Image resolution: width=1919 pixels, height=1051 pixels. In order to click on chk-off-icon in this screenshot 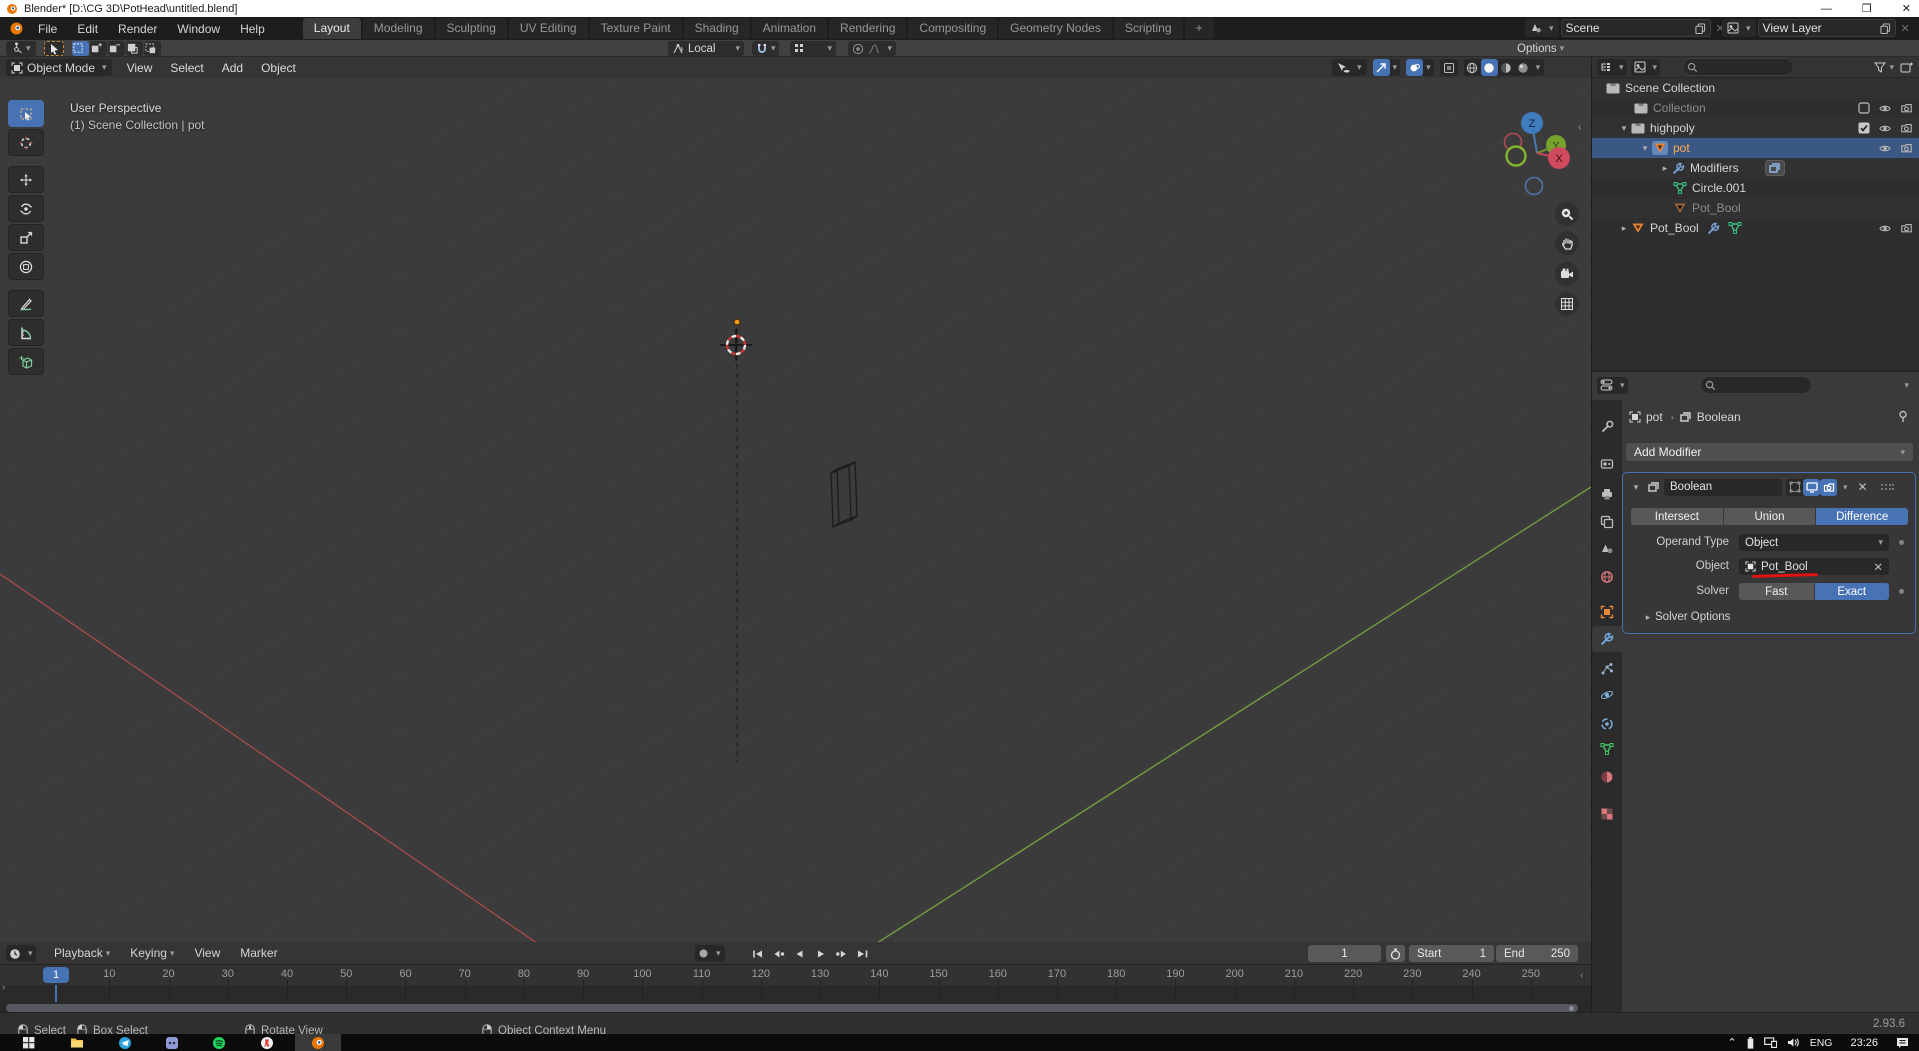, I will do `click(1864, 108)`.